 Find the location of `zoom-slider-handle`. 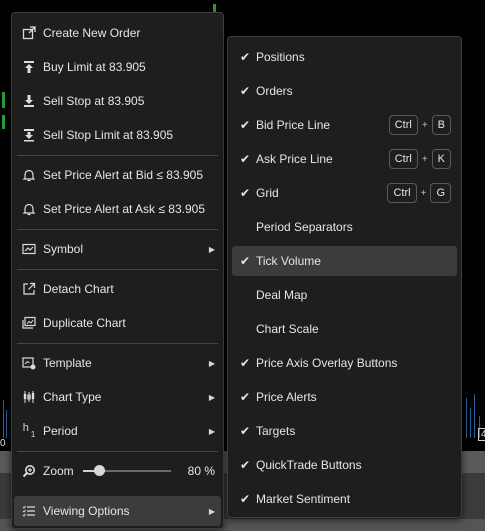

zoom-slider-handle is located at coordinates (99, 470).